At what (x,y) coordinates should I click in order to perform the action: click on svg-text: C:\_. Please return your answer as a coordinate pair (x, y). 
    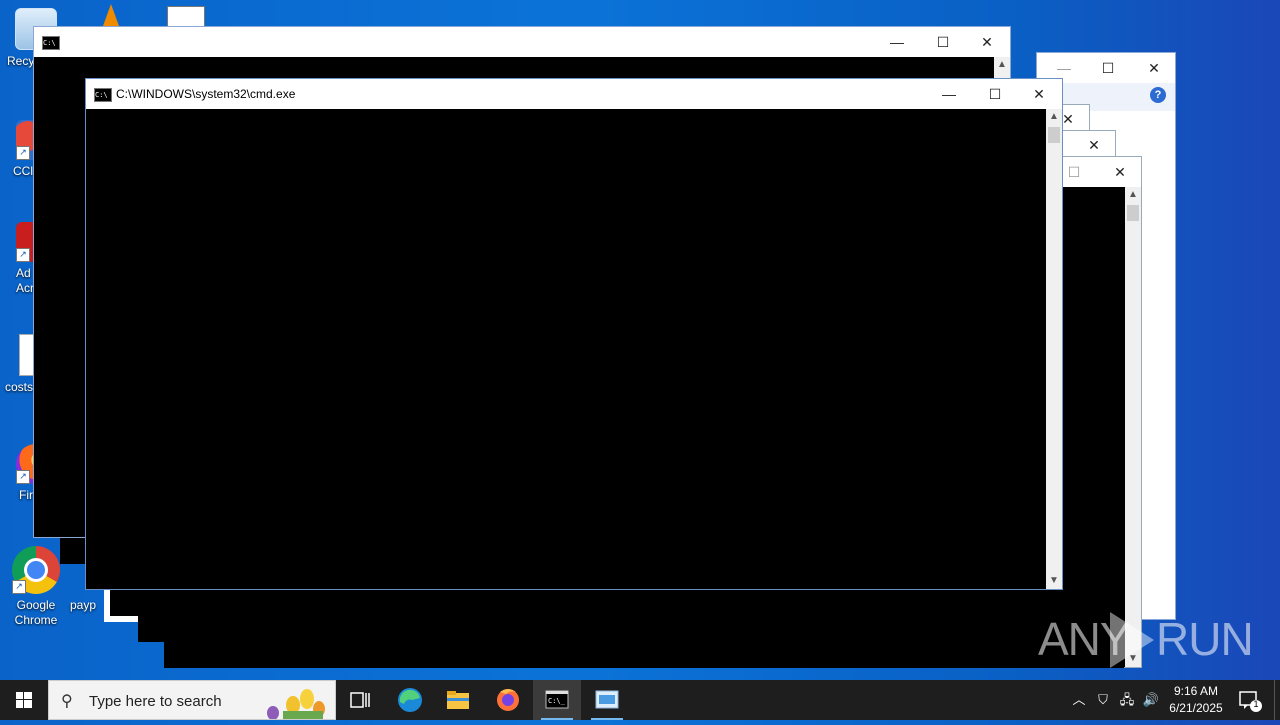
    Looking at the image, I should click on (557, 701).